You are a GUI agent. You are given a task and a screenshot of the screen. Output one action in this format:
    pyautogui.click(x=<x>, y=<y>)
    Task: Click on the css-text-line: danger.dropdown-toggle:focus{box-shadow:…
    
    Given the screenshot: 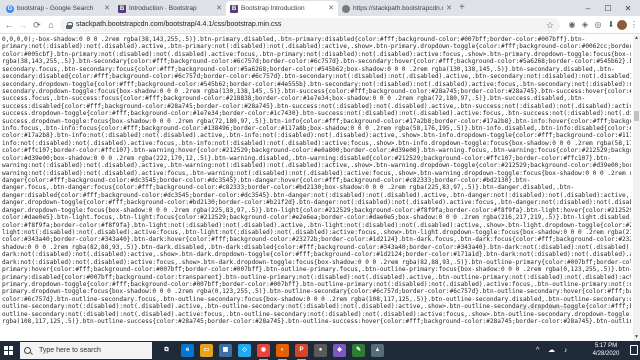 What is the action you would take?
    pyautogui.click(x=316, y=210)
    